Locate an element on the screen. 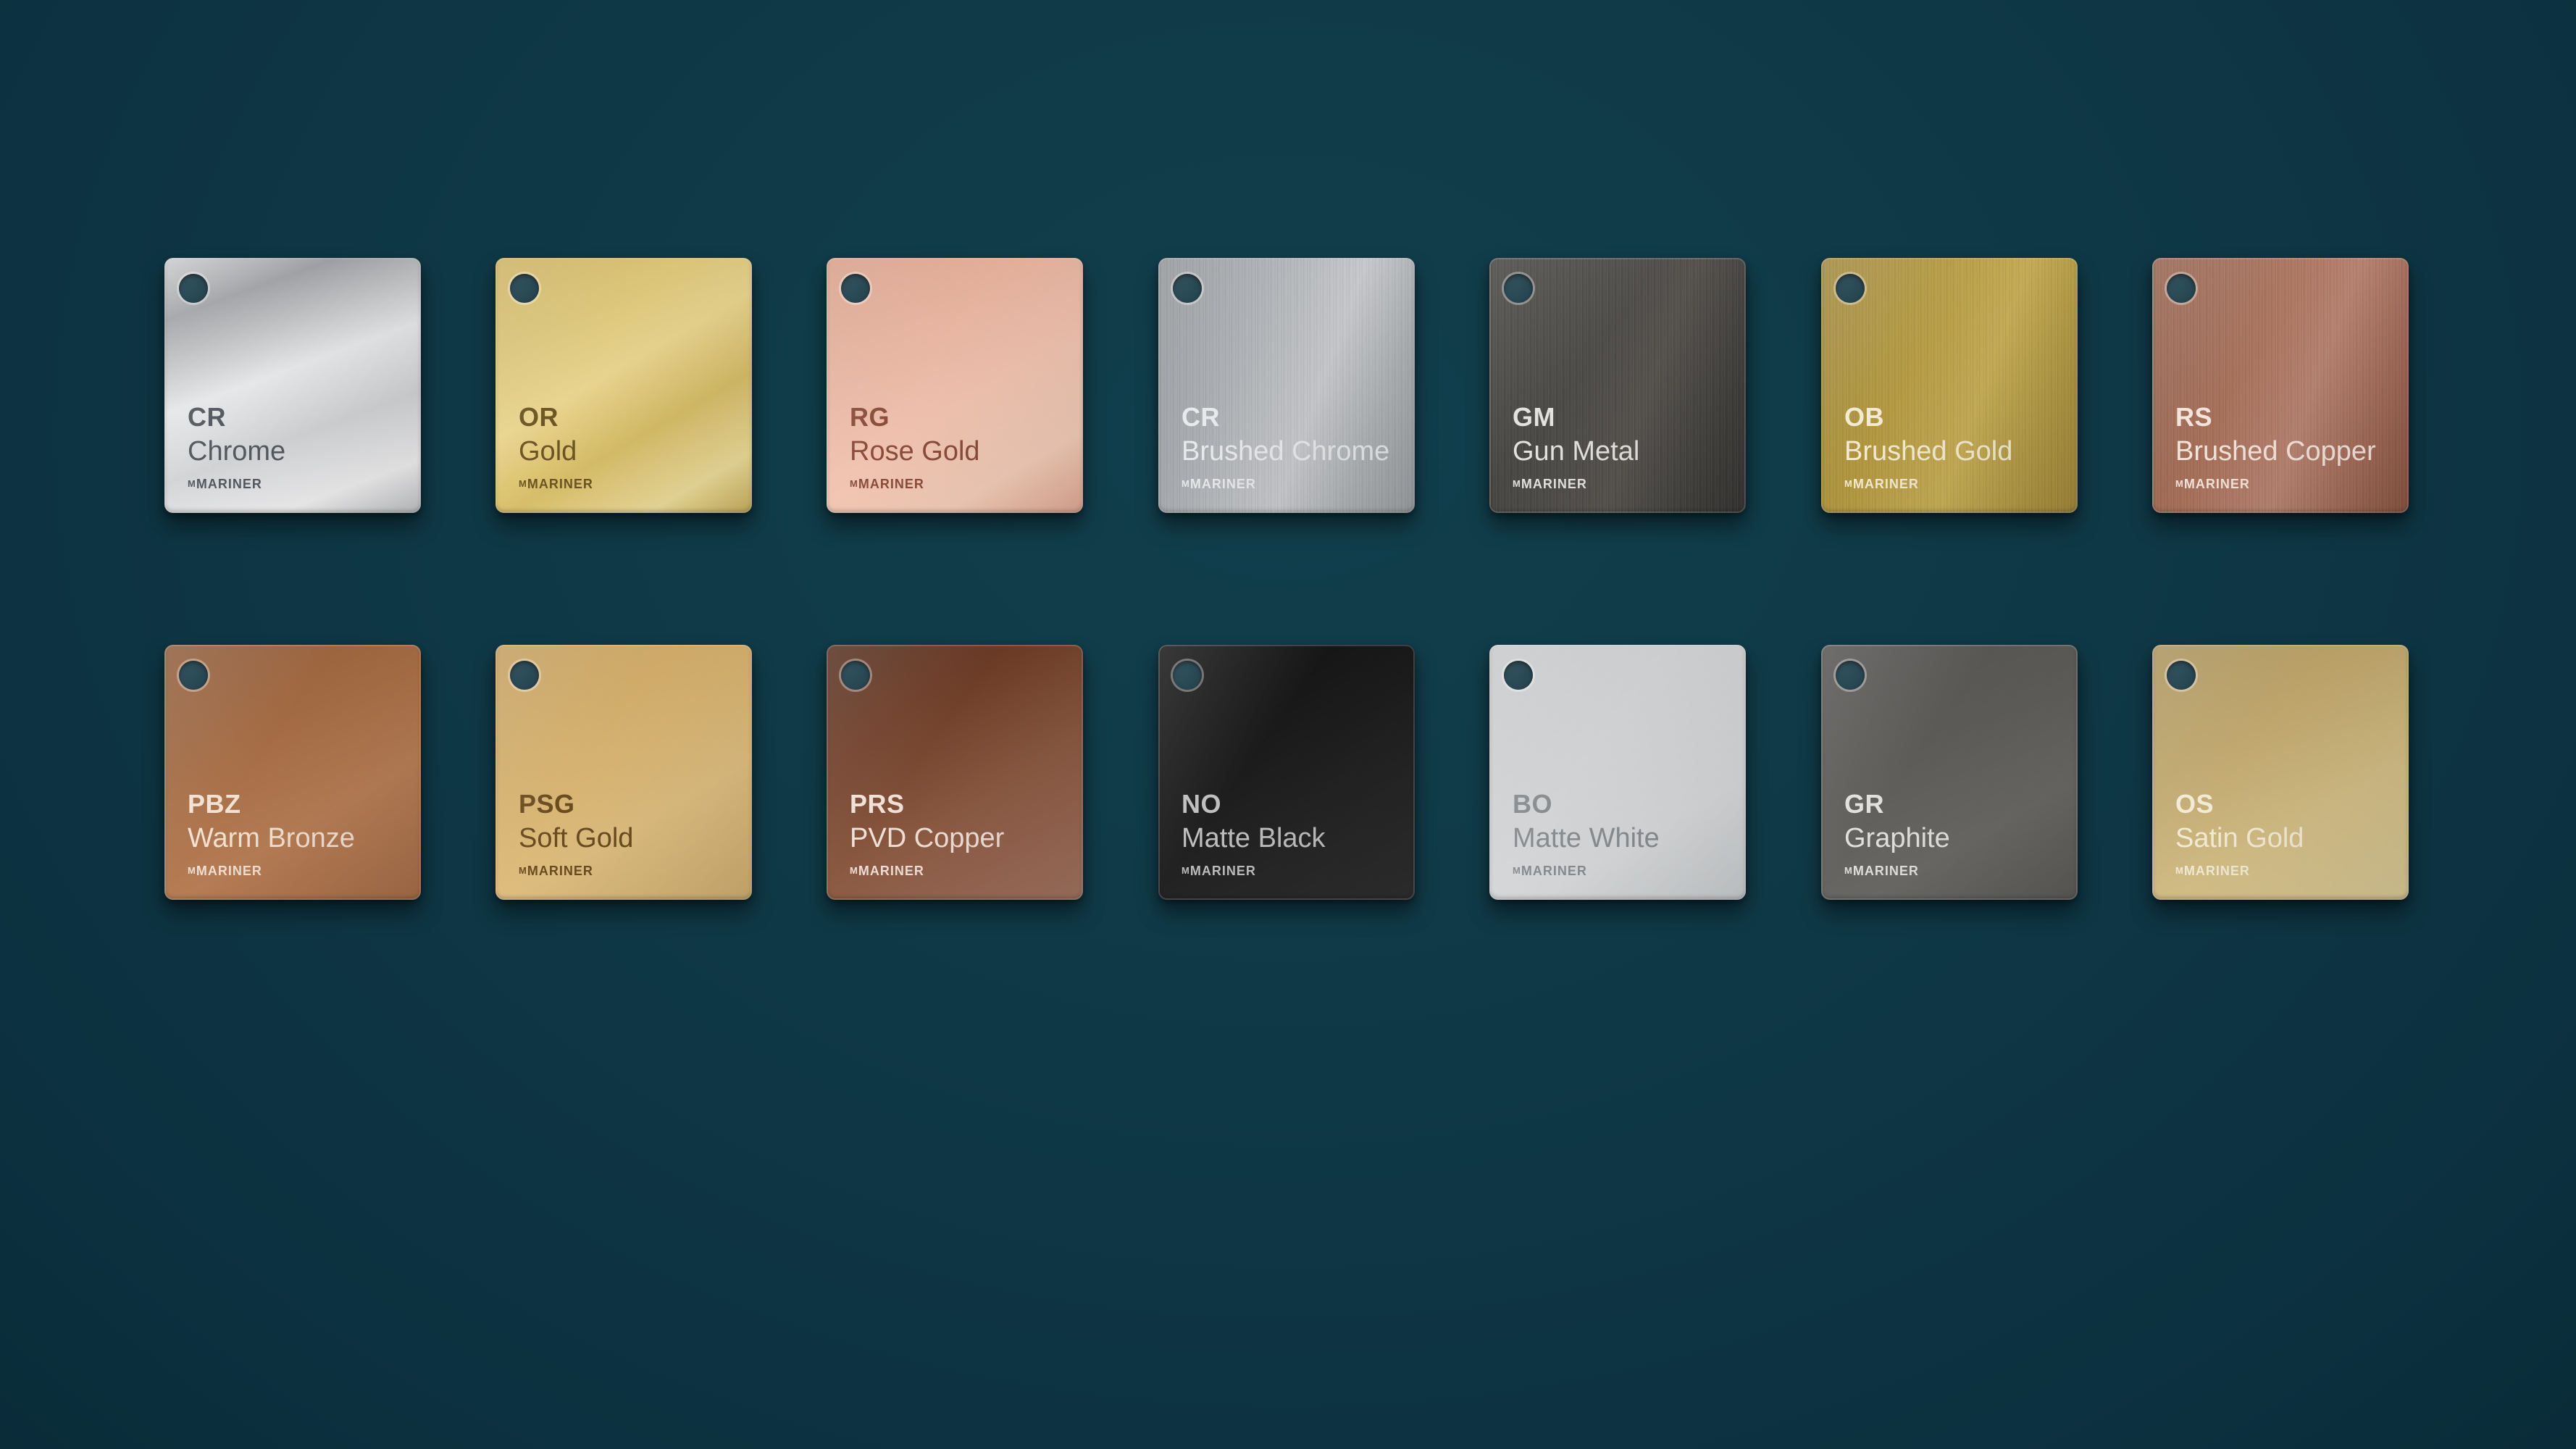  finish-code: BO is located at coordinates (1532, 804).